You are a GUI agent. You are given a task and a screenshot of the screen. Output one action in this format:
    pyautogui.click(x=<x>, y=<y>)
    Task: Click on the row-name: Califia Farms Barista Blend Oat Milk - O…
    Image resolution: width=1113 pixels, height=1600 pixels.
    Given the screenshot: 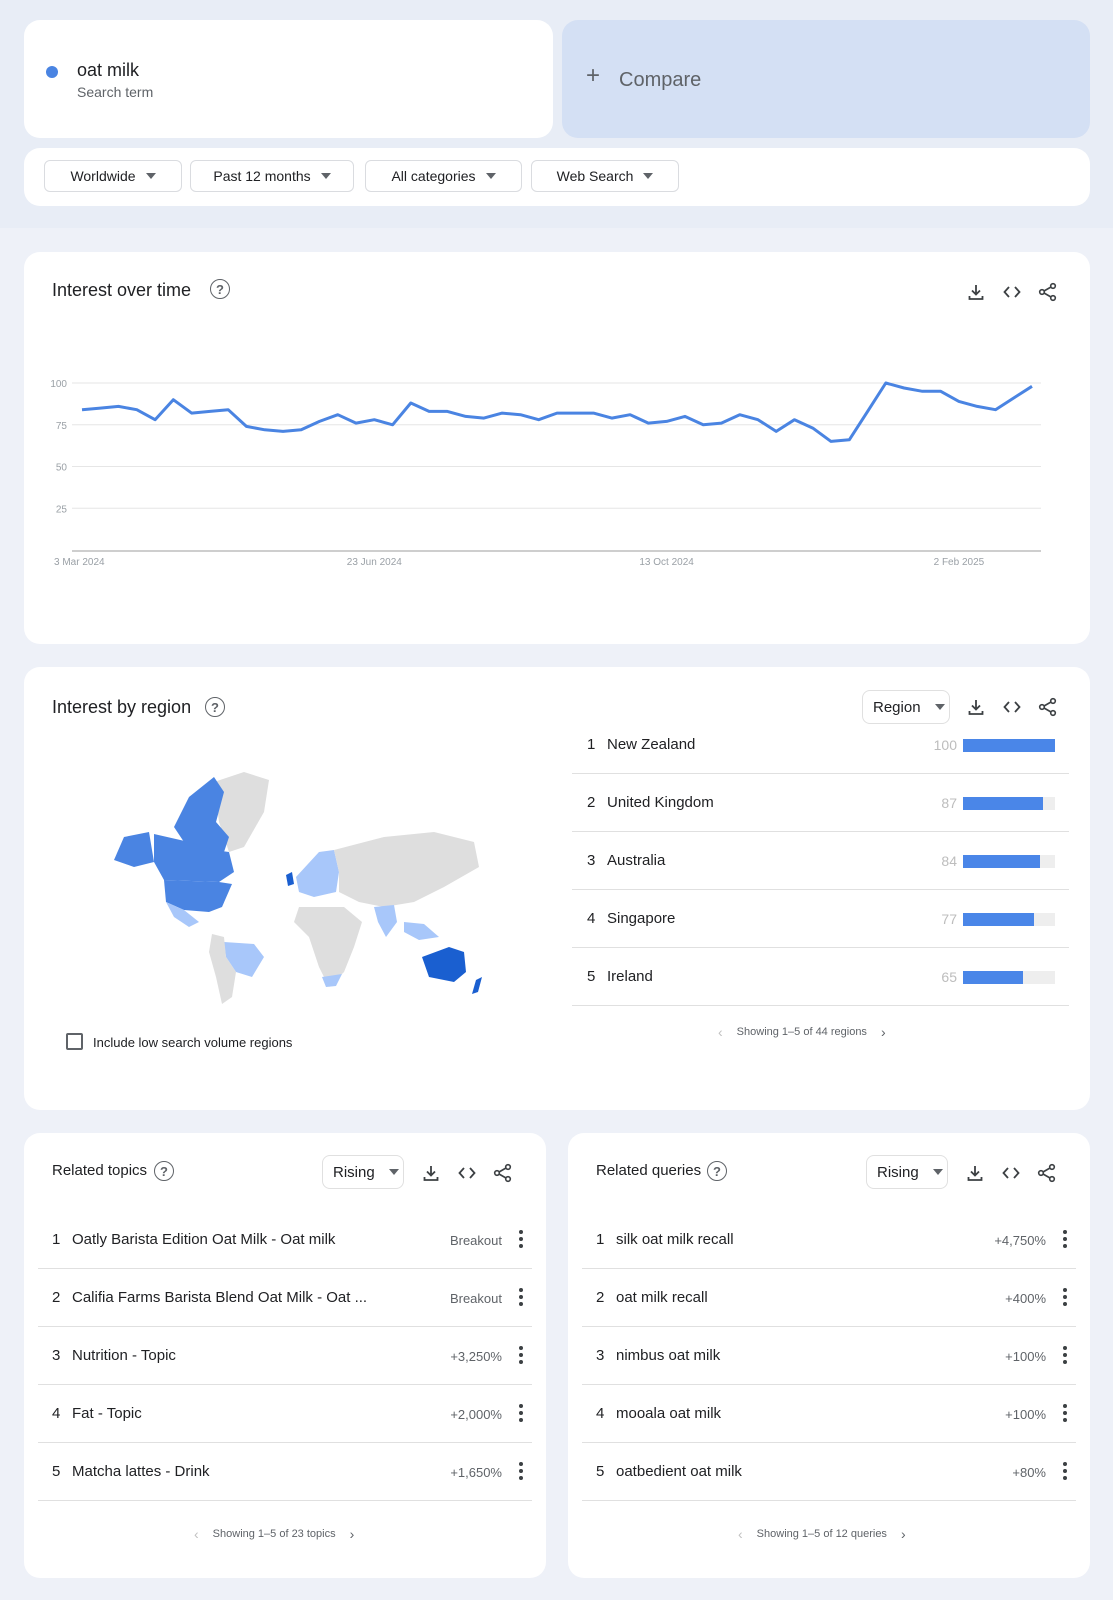 What is the action you would take?
    pyautogui.click(x=219, y=1297)
    